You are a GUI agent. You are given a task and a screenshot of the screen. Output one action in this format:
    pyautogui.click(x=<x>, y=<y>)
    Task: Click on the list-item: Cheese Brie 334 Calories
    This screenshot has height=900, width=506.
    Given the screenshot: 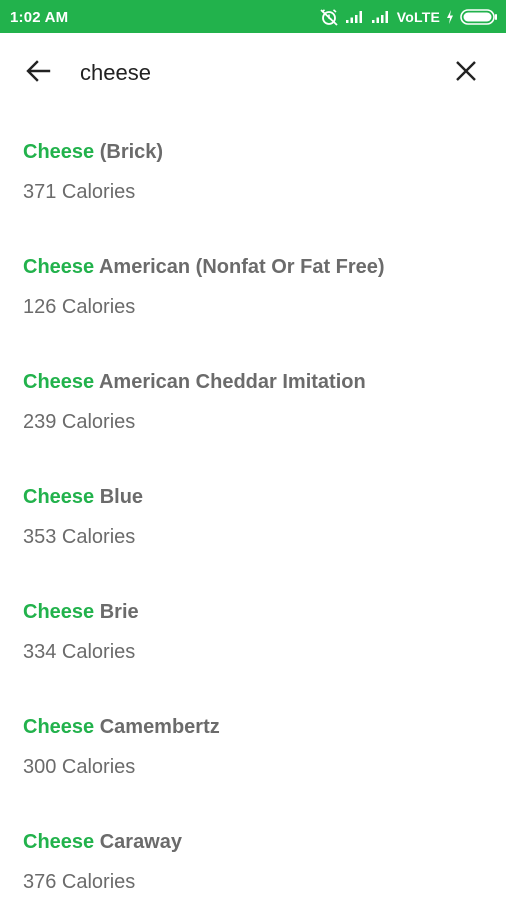 What is the action you would take?
    pyautogui.click(x=253, y=637)
    